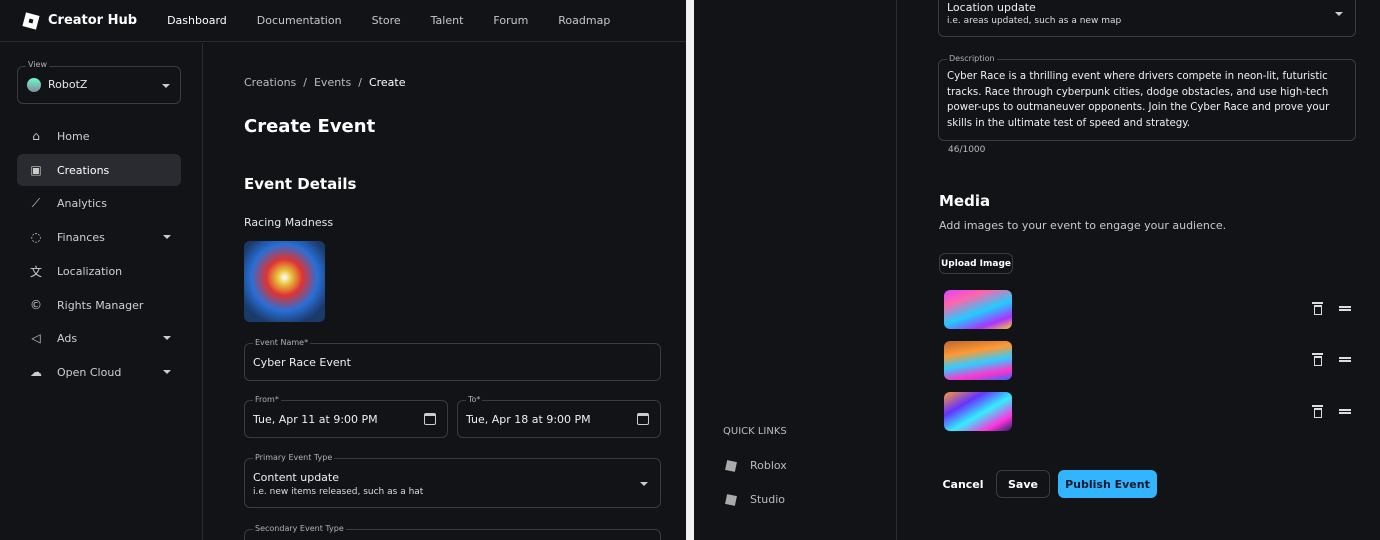 The width and height of the screenshot is (1380, 540). I want to click on event-name-value: Cyber Race Event, so click(302, 362).